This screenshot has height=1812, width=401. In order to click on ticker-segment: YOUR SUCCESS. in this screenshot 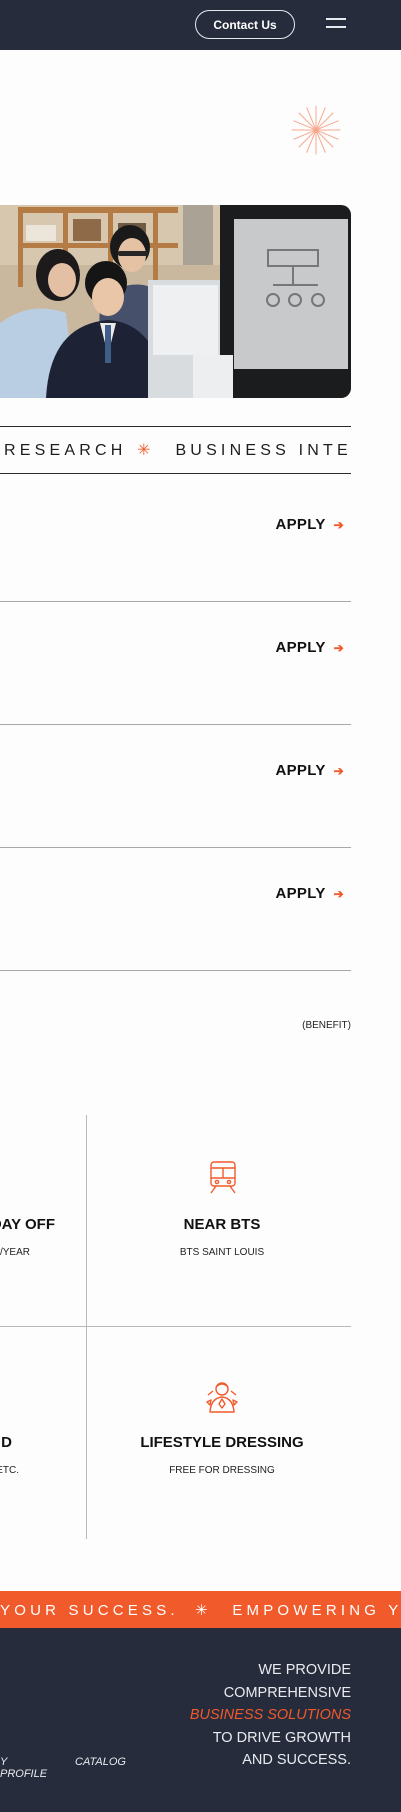, I will do `click(89, 1610)`.